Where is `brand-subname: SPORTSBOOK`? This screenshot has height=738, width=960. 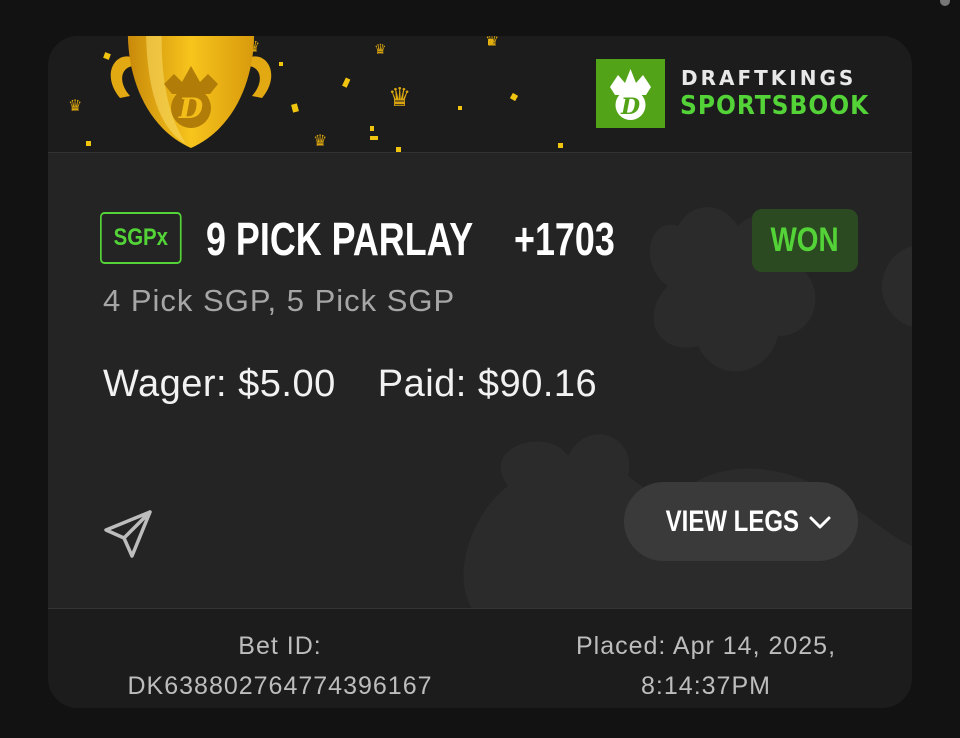 brand-subname: SPORTSBOOK is located at coordinates (775, 106).